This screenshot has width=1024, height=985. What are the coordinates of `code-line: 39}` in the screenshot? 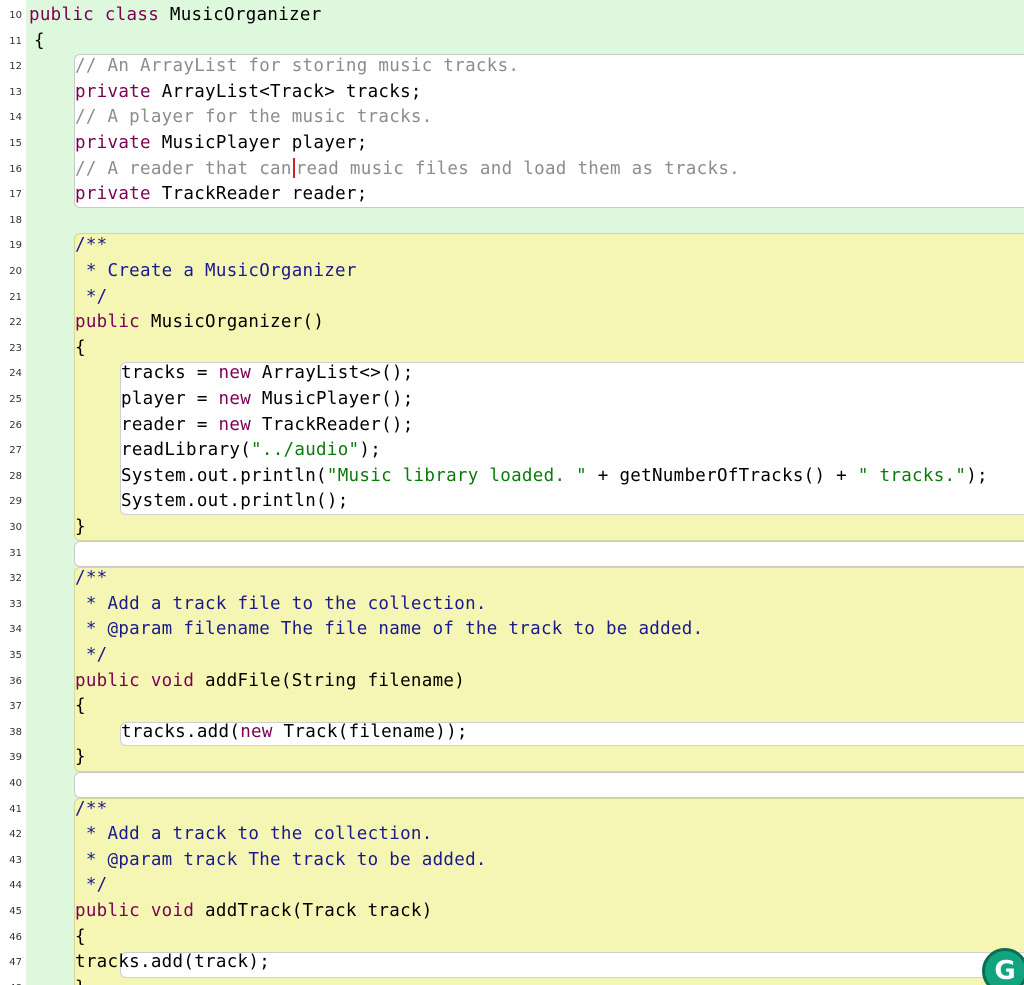 It's located at (512, 758).